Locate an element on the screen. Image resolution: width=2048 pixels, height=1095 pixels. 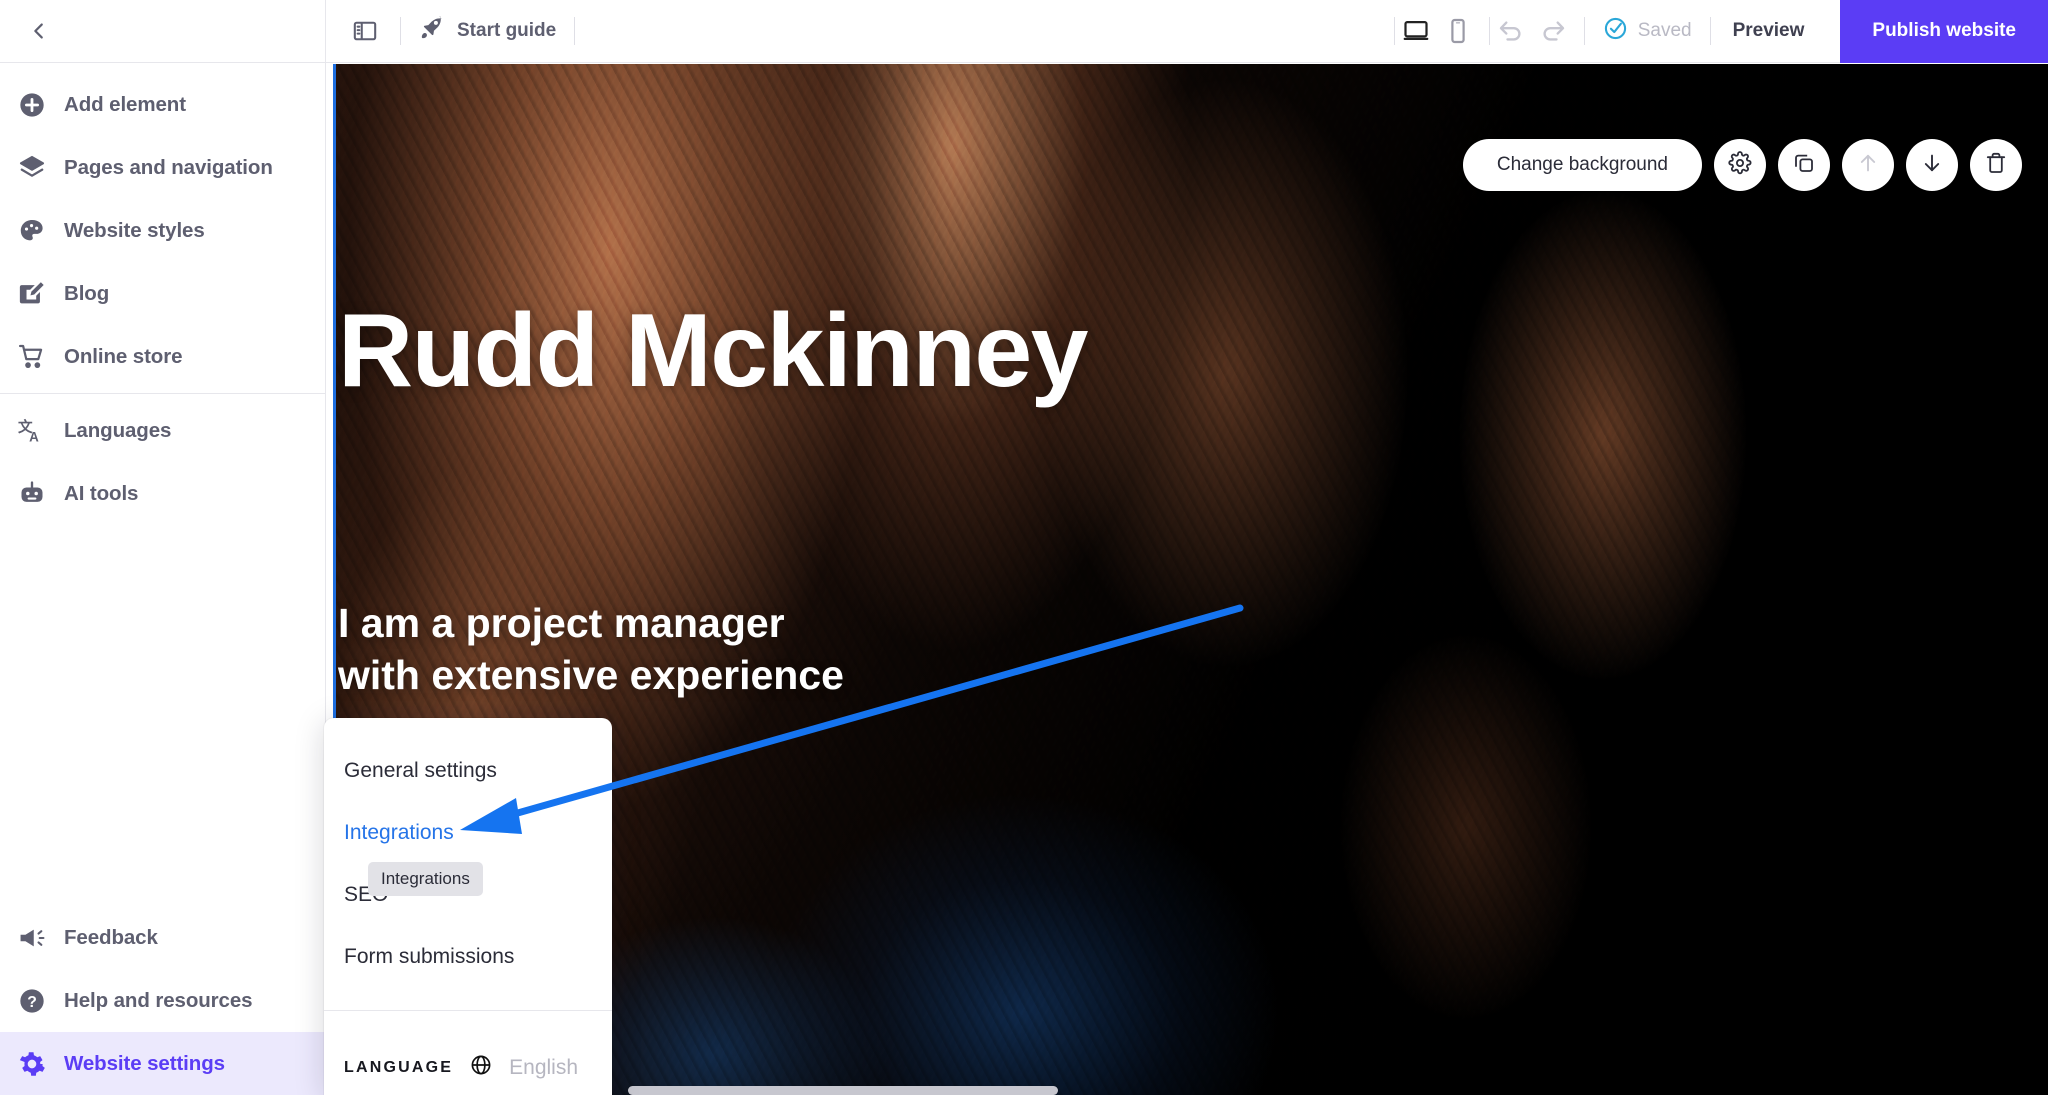
integrations-tooltip: Integrations is located at coordinates (425, 879).